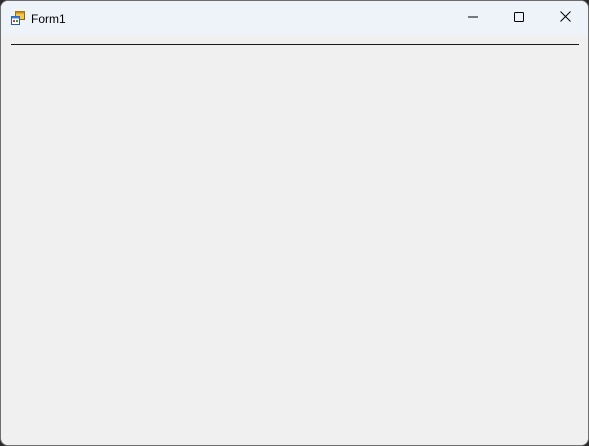 The width and height of the screenshot is (589, 446). I want to click on window-title: Form1, so click(48, 19).